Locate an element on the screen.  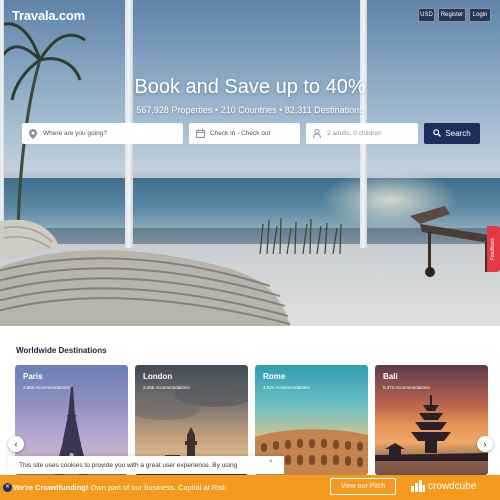
crowdfunding-highlight: We're Crowdfunding! is located at coordinates (51, 487).